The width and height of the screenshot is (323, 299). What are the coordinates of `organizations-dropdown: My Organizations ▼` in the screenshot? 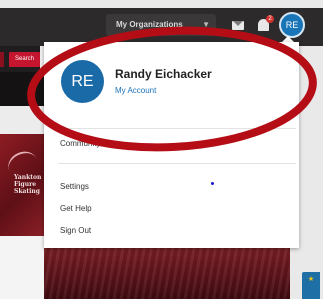 It's located at (161, 25).